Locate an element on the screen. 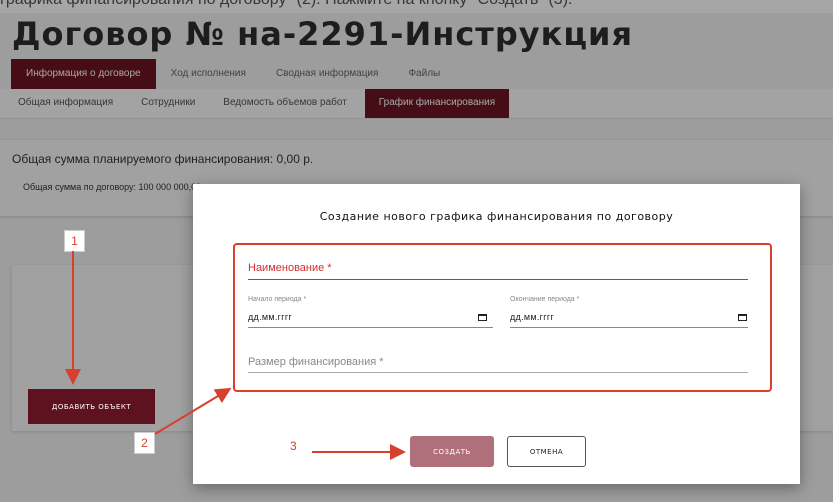 This screenshot has height=502, width=833. step-badge-2: 2 is located at coordinates (144, 443).